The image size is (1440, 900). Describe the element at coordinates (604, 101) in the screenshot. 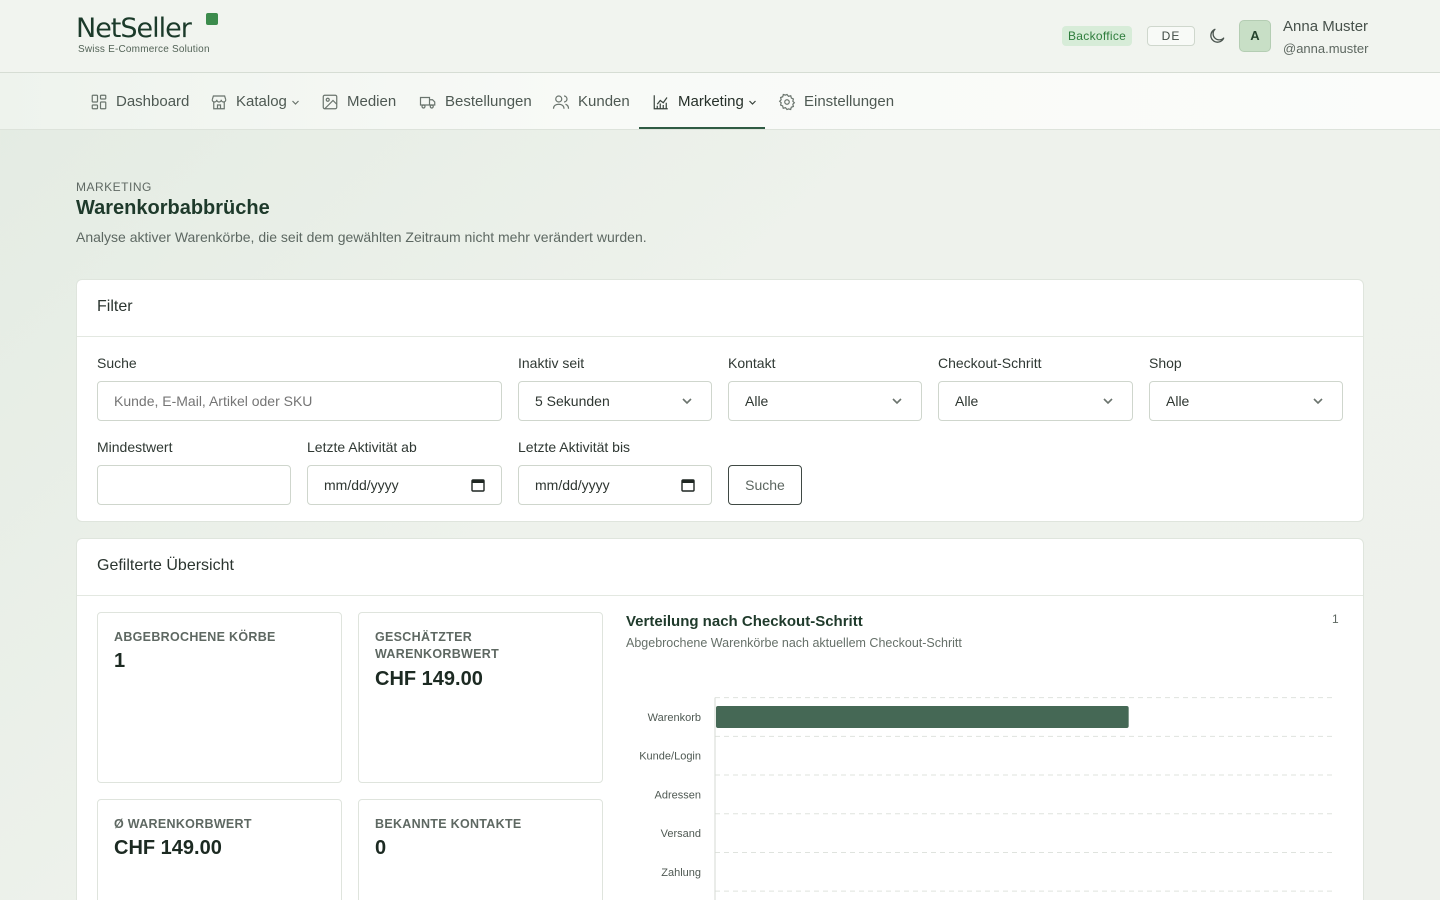

I see `nav-label: Kunden` at that location.